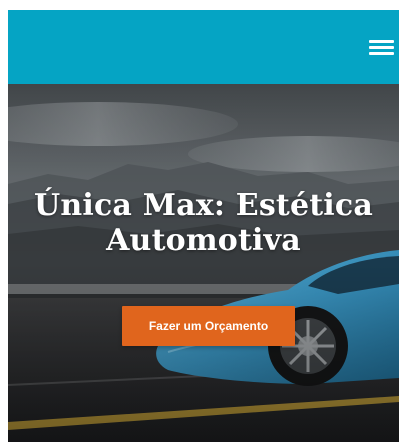  What do you see at coordinates (203, 205) in the screenshot?
I see `hero-title-line-1: Única Max: Estética` at bounding box center [203, 205].